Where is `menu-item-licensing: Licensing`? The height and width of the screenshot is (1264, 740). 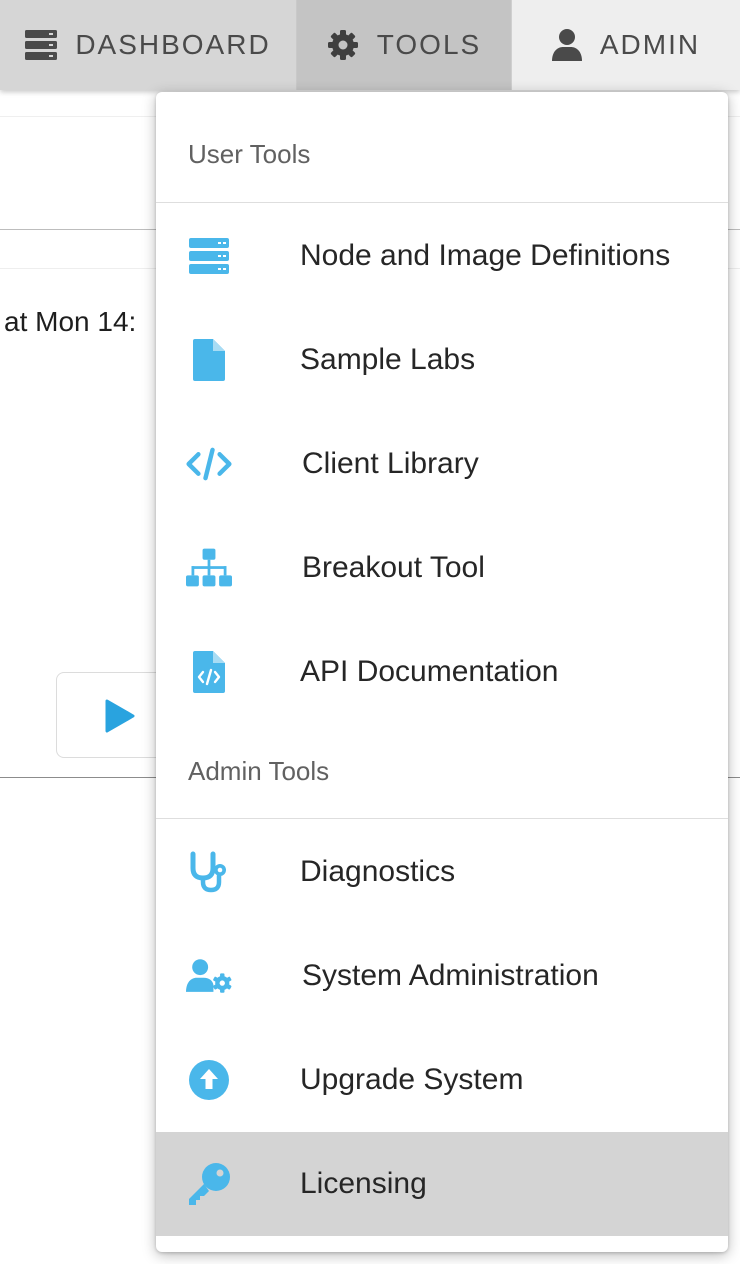 menu-item-licensing: Licensing is located at coordinates (442, 1184).